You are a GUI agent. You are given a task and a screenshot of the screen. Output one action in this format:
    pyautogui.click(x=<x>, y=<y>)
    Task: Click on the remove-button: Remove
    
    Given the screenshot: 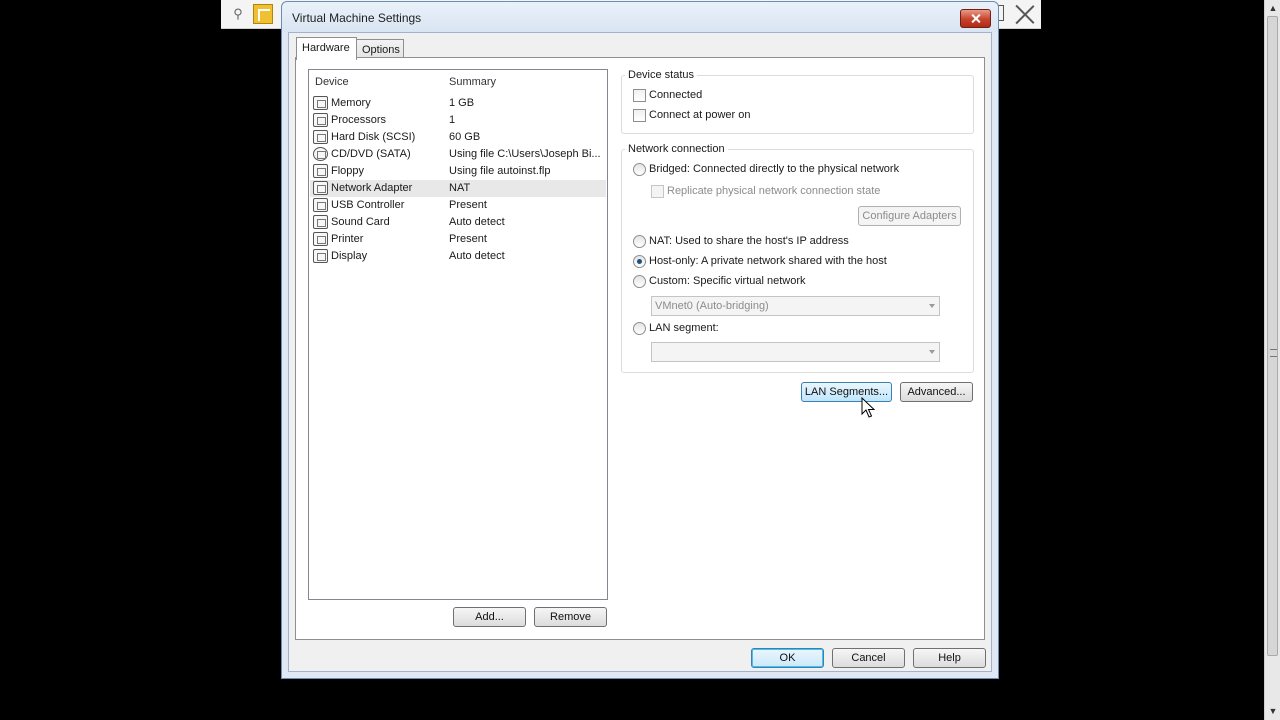 What is the action you would take?
    pyautogui.click(x=570, y=617)
    